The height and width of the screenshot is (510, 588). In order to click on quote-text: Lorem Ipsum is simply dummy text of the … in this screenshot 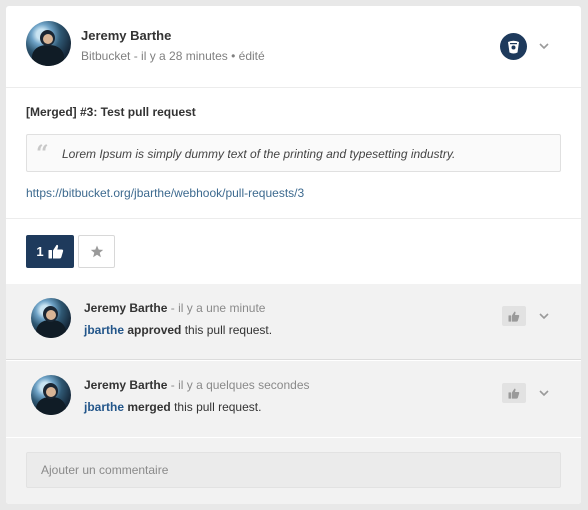, I will do `click(259, 154)`.